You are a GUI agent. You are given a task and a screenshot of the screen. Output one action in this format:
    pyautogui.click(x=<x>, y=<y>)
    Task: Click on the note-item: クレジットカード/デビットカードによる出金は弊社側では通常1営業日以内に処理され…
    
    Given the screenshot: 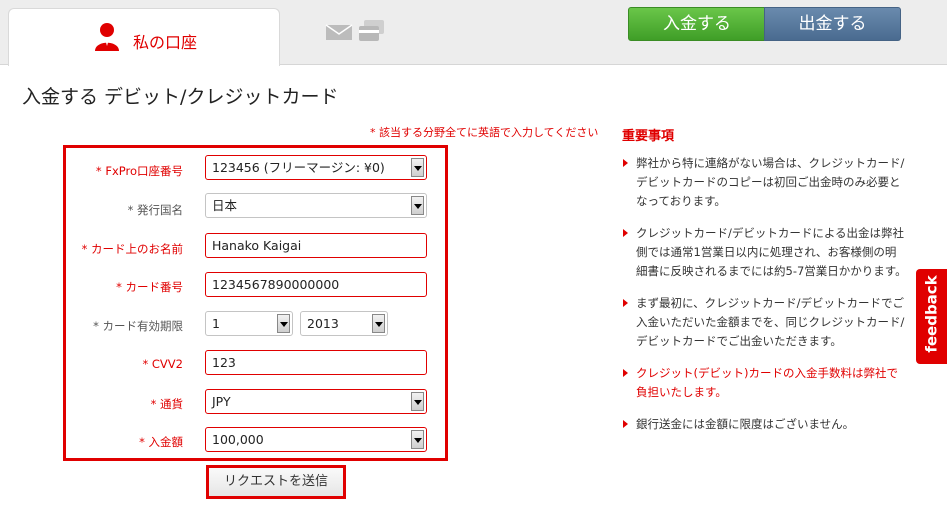 What is the action you would take?
    pyautogui.click(x=764, y=252)
    